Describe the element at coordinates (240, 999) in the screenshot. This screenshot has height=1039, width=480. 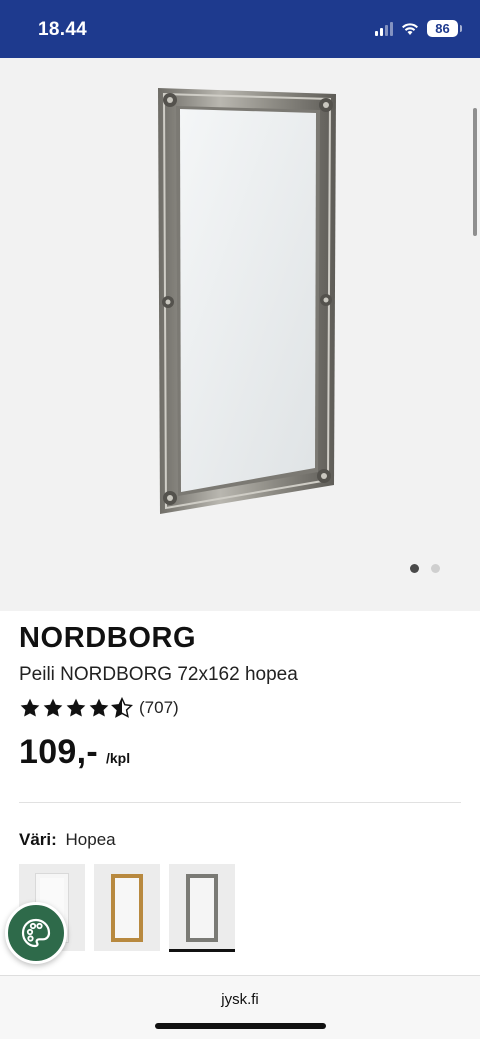
I see `address-bar: jysk.fi` at that location.